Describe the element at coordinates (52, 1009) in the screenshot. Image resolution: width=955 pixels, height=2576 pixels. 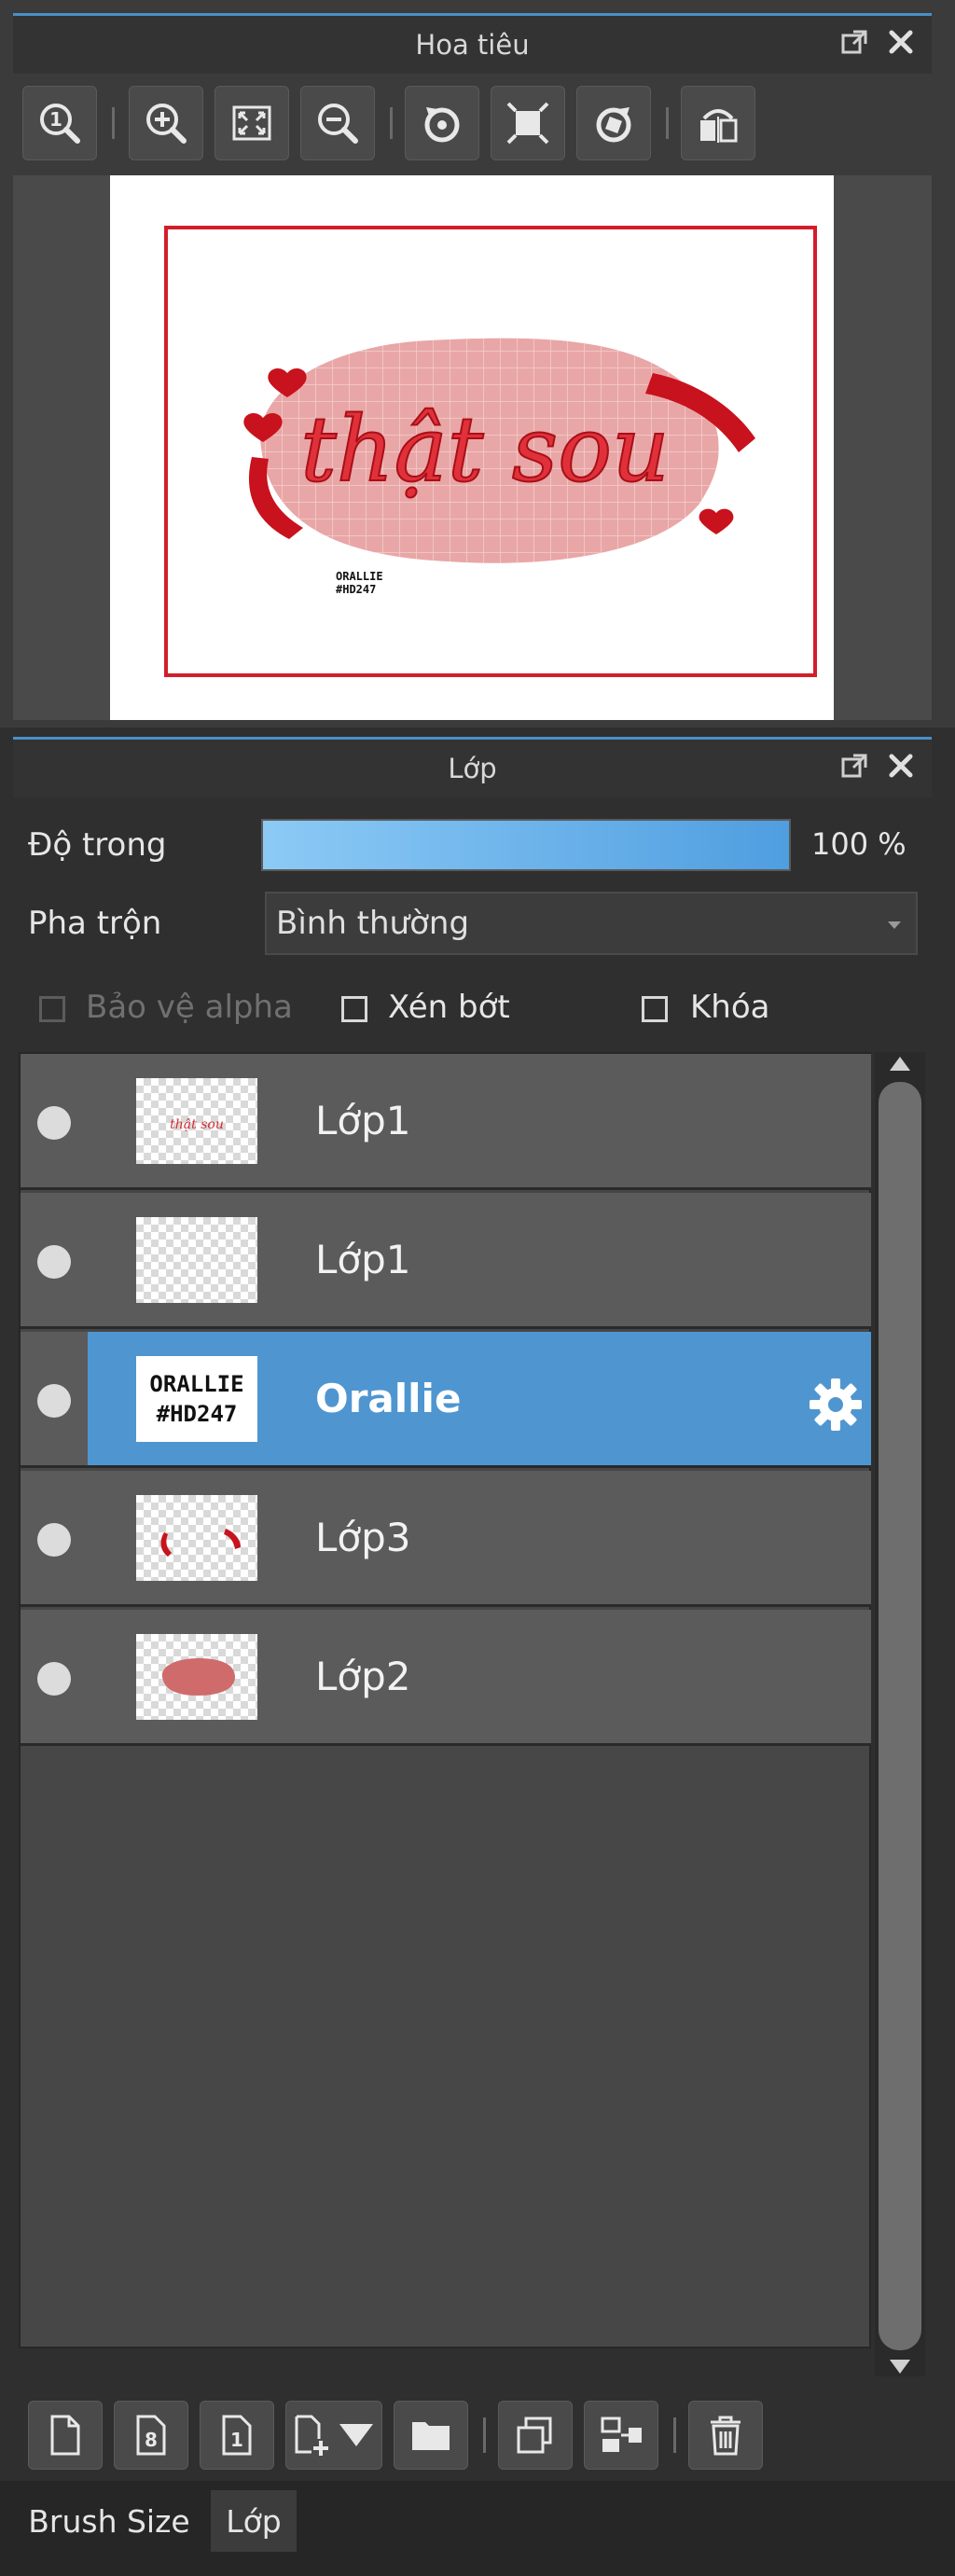
I see `protect-alpha-checkbox` at that location.